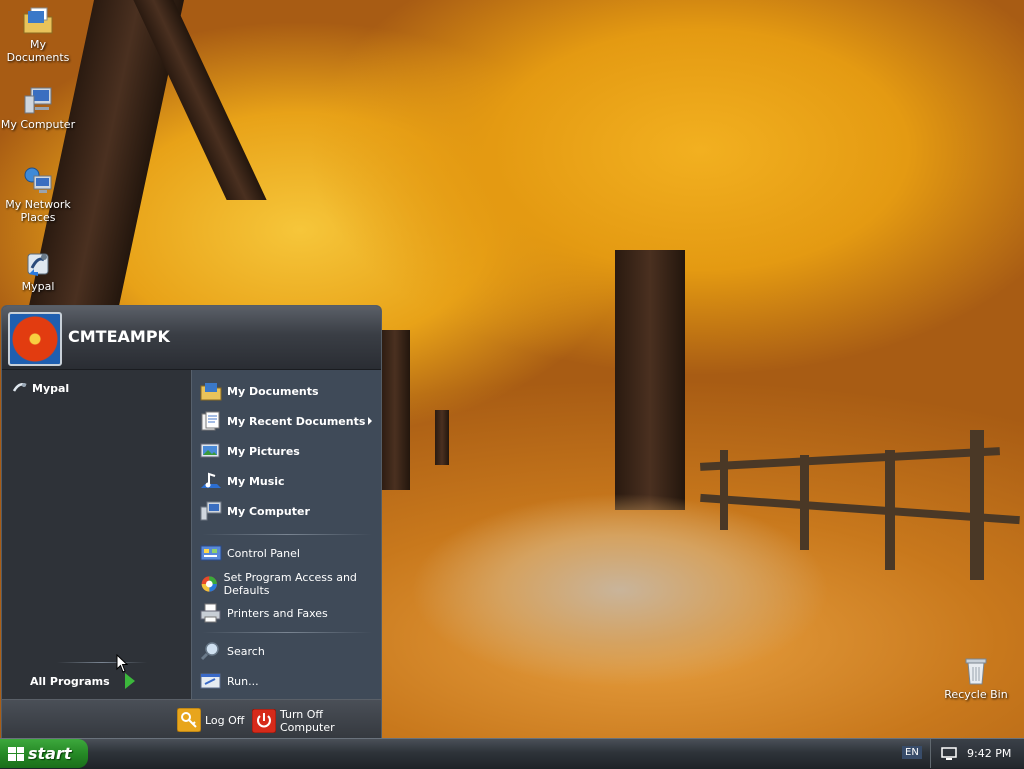  Describe the element at coordinates (263, 553) in the screenshot. I see `menu-item-label: Control Panel` at that location.